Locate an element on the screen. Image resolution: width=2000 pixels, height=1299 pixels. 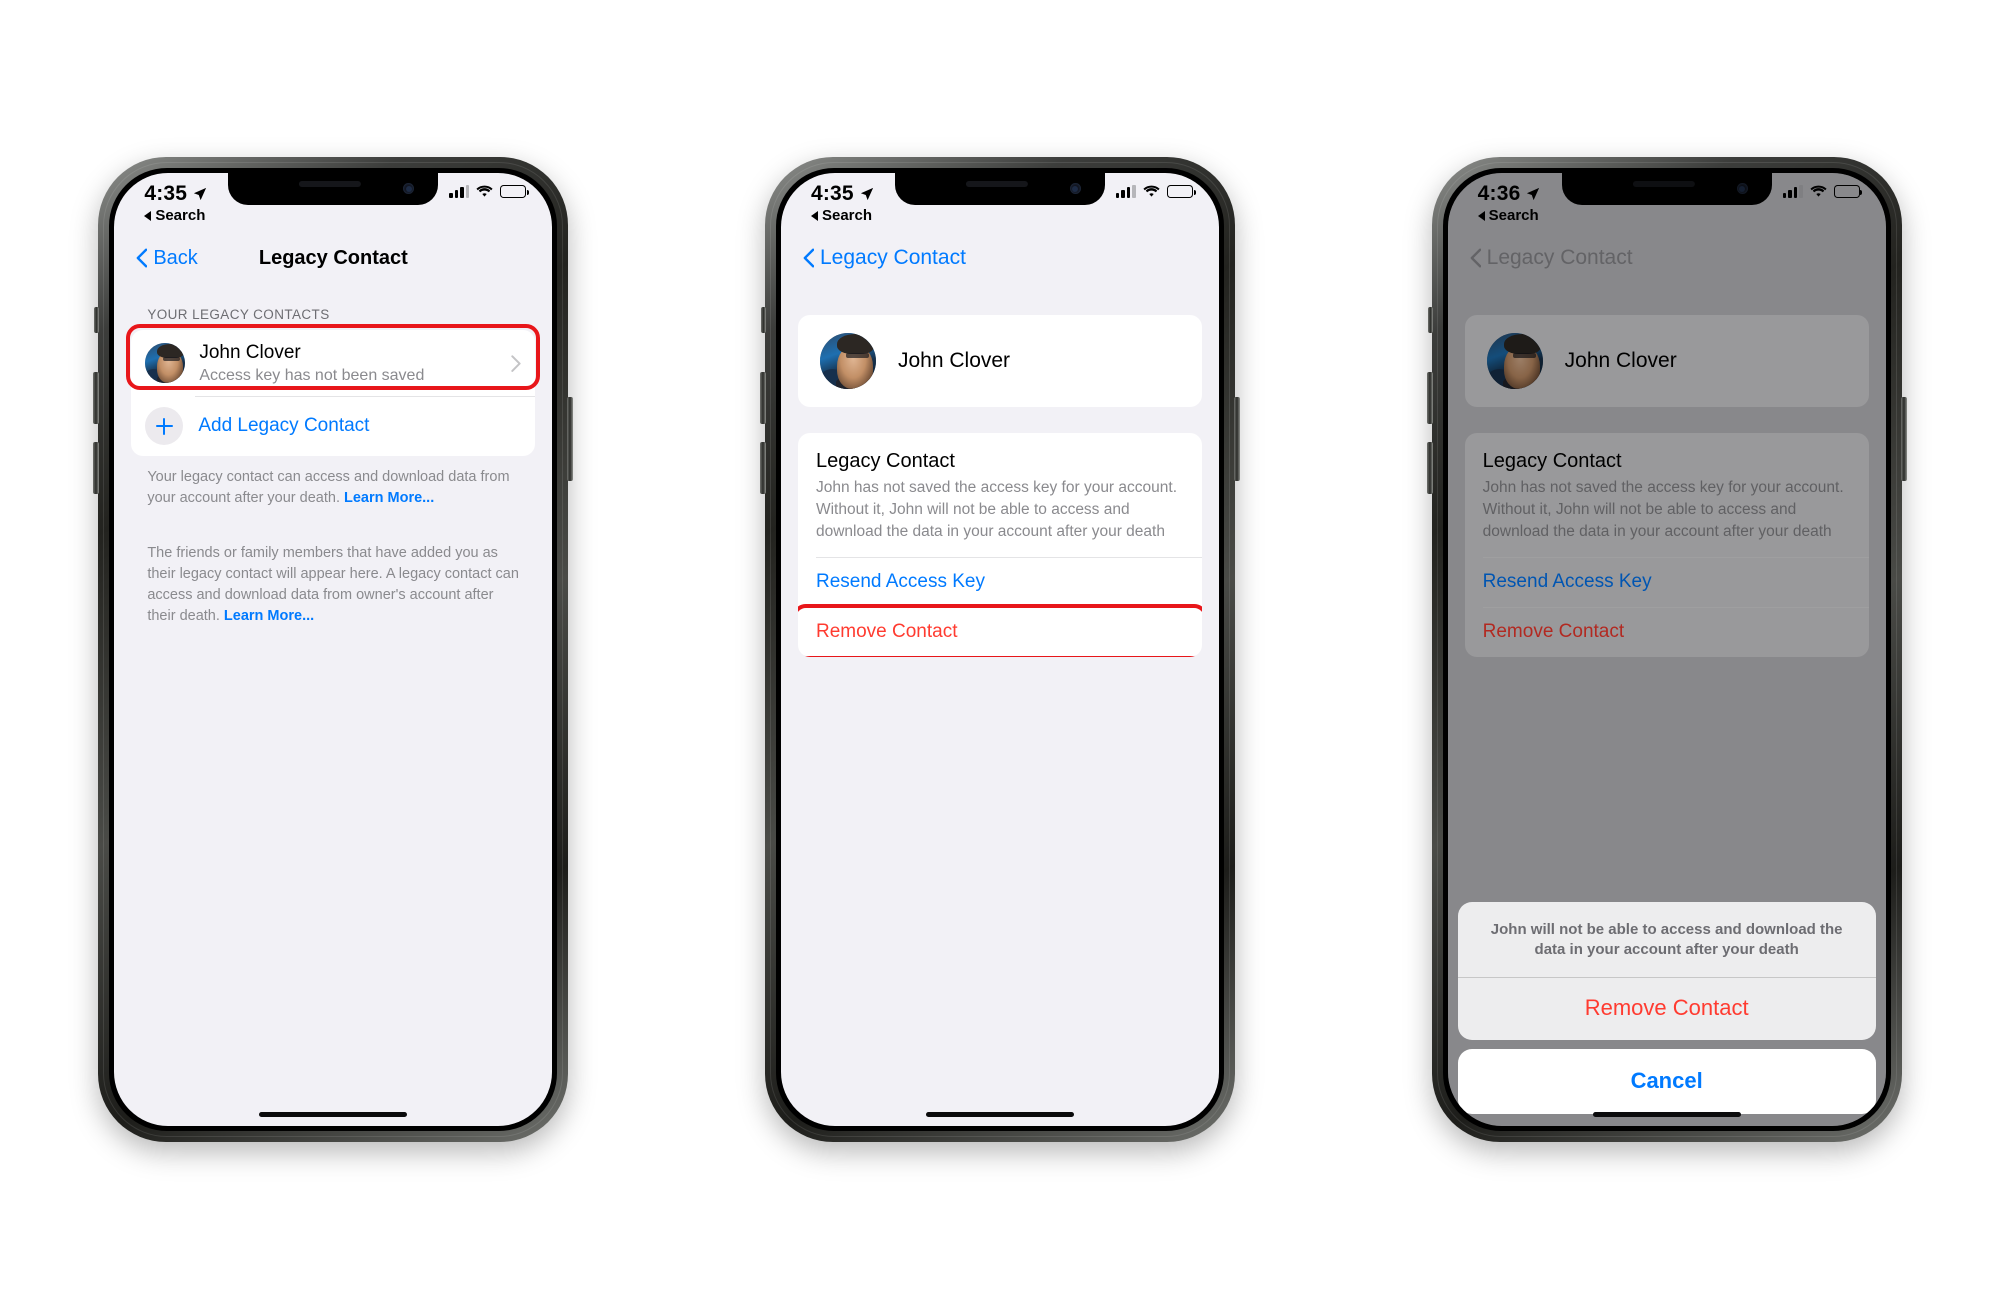
action-sheet-remove-contact-button: Remove Contact is located at coordinates (1666, 1008).